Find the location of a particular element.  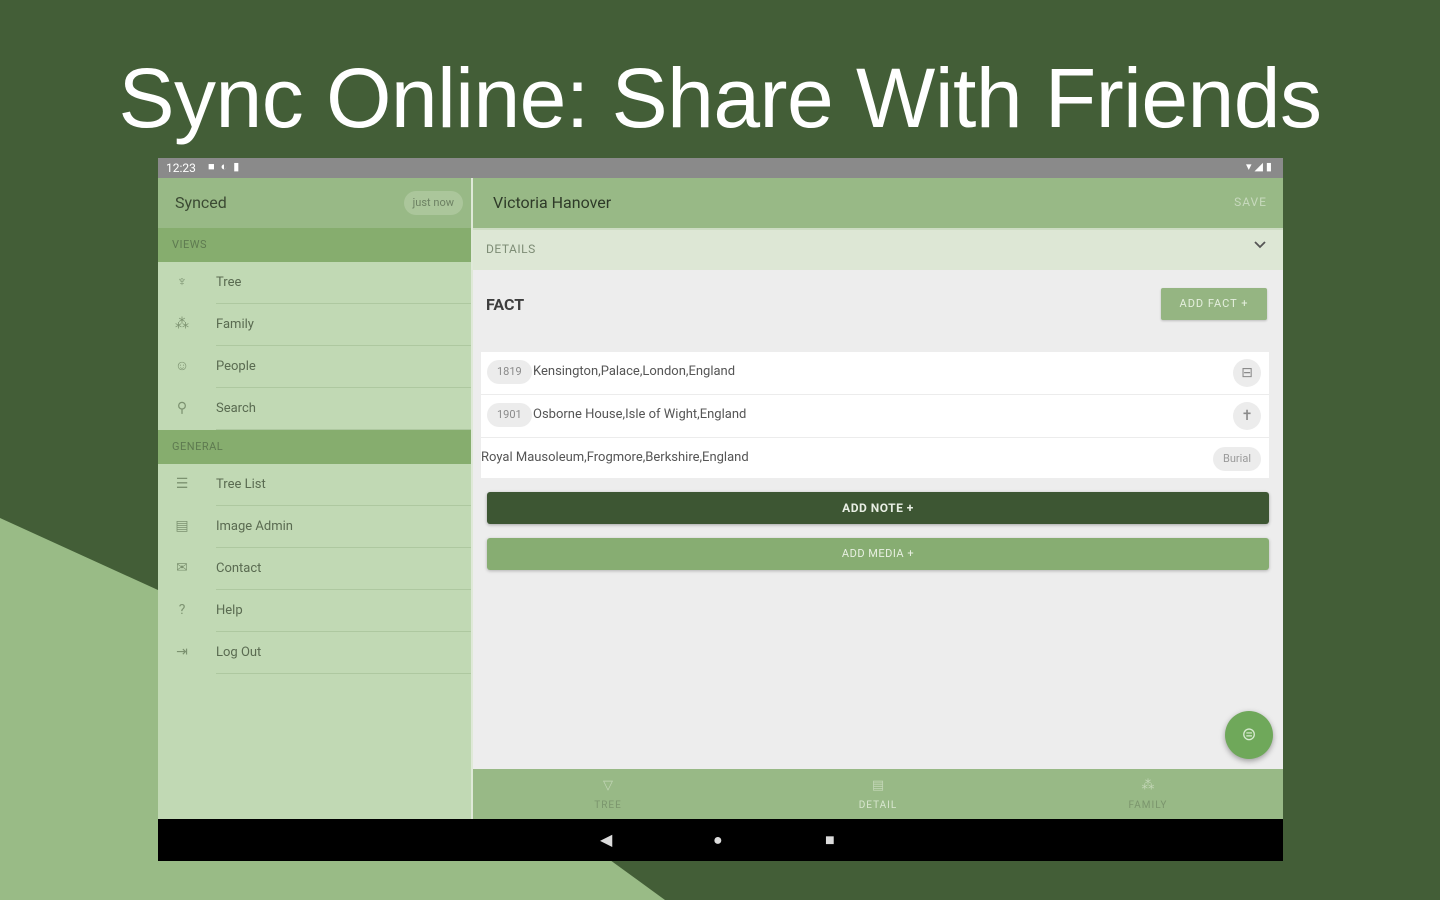

drawer-item-image-admin: ▤ Image Admin is located at coordinates (314, 527).